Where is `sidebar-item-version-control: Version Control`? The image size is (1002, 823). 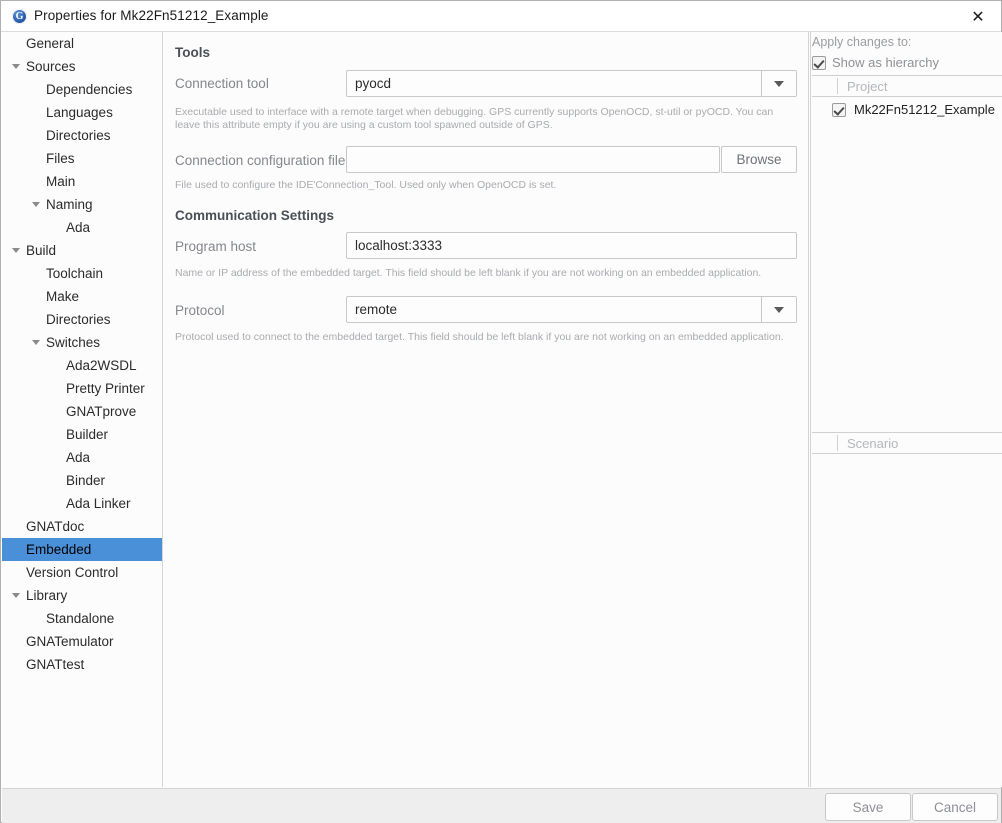 sidebar-item-version-control: Version Control is located at coordinates (82, 572).